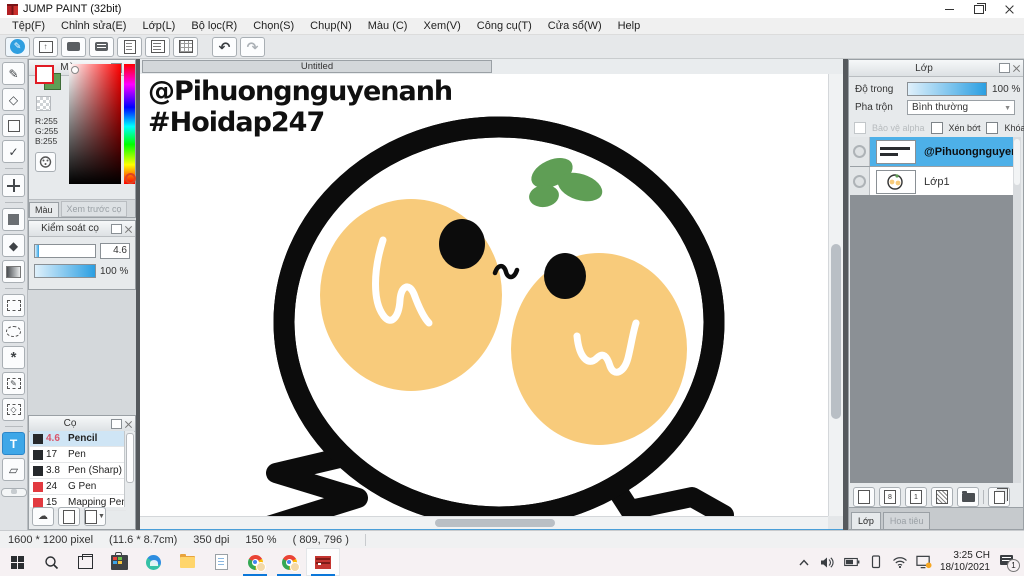  What do you see at coordinates (13, 219) in the screenshot?
I see `fill-rect-tool` at bounding box center [13, 219].